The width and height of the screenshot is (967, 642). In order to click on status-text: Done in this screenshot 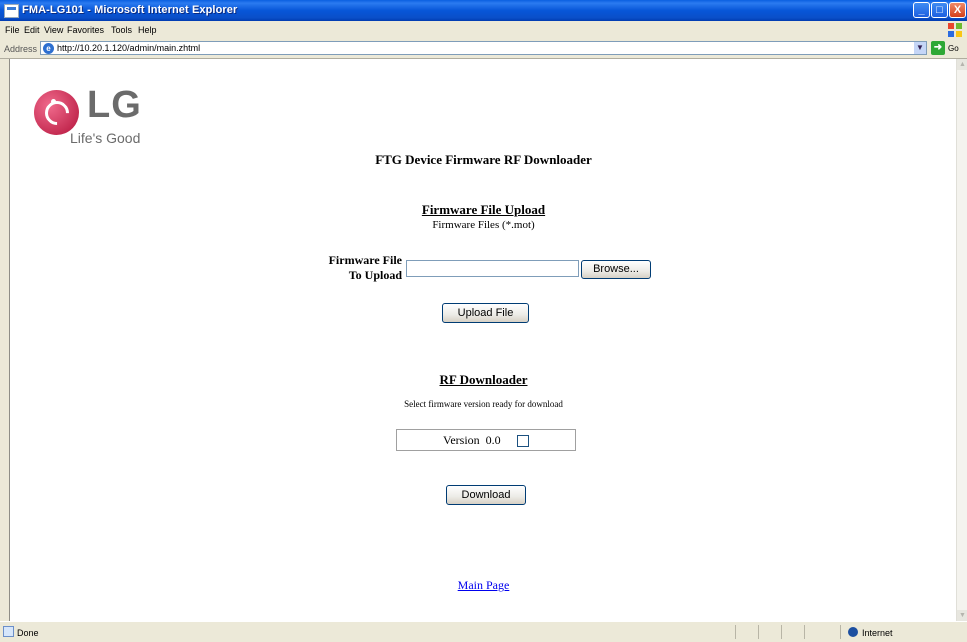, I will do `click(28, 633)`.